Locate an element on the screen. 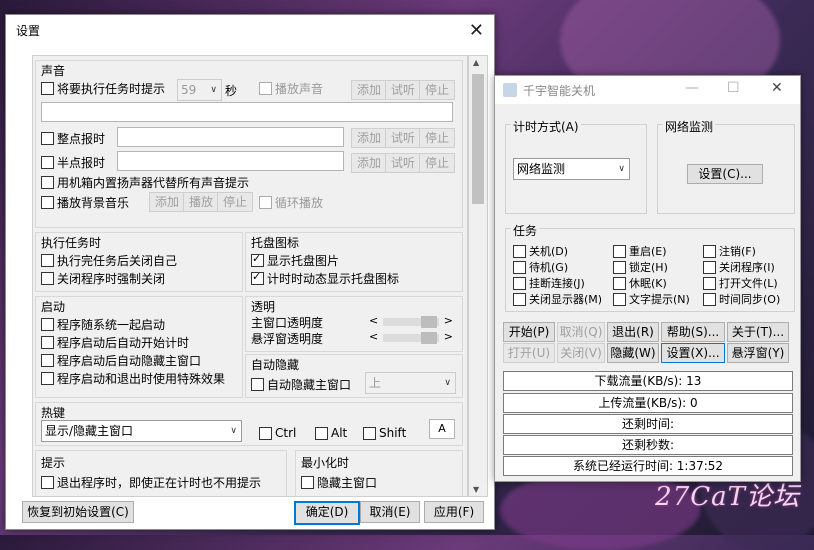  timing-select: 网络监测 ∨ is located at coordinates (571, 169).